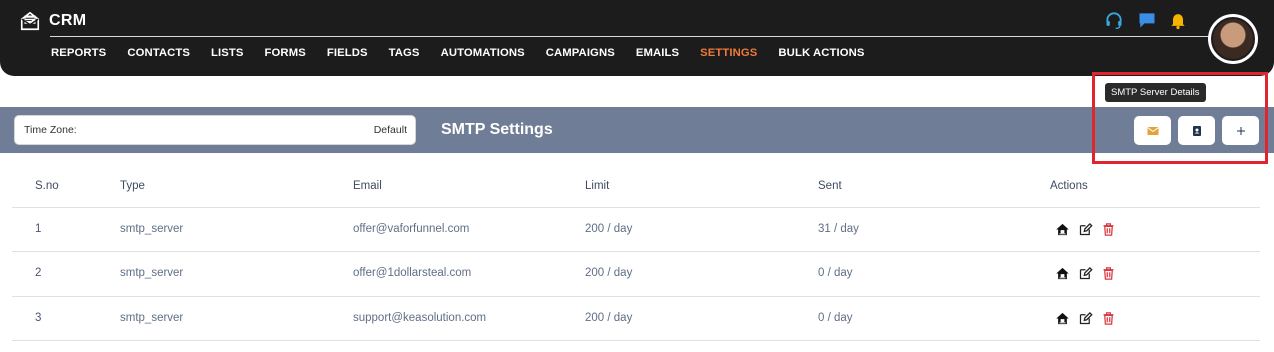 The height and width of the screenshot is (352, 1274). I want to click on user-avatar, so click(1233, 39).